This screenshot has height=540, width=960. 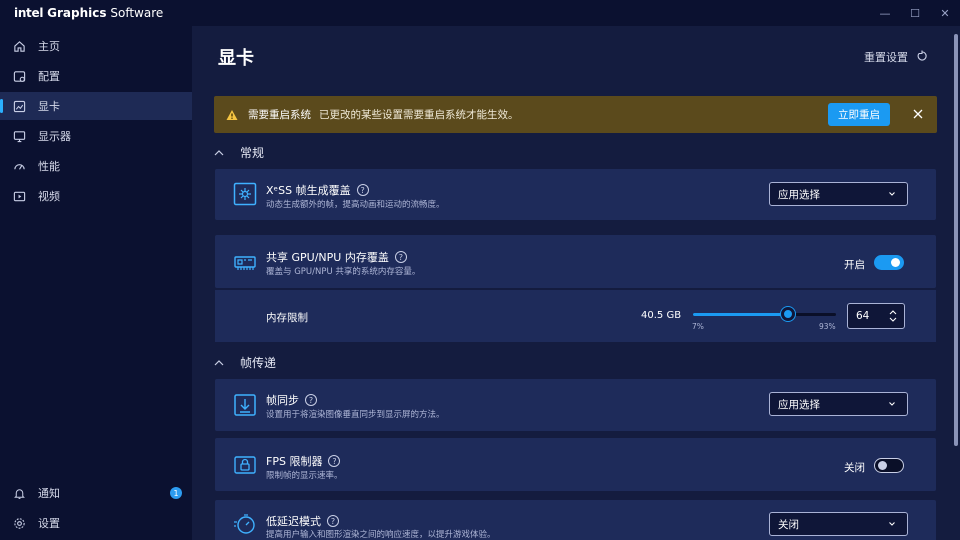 What do you see at coordinates (252, 153) in the screenshot?
I see `section-title: 常规` at bounding box center [252, 153].